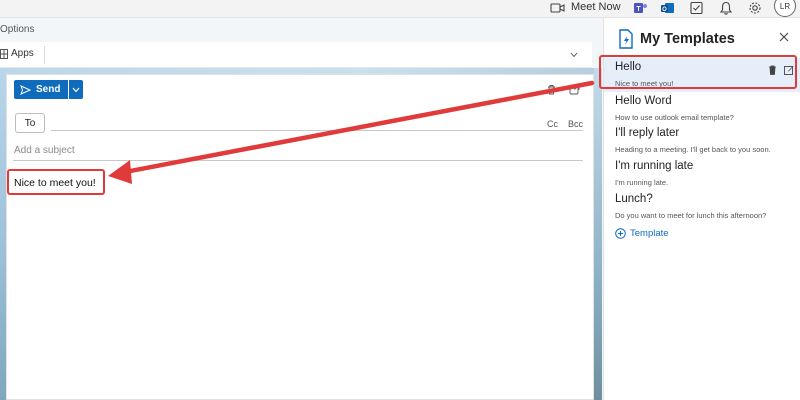 This screenshot has height=400, width=800. Describe the element at coordinates (674, 117) in the screenshot. I see `template-text: How to use outlook email template?` at that location.